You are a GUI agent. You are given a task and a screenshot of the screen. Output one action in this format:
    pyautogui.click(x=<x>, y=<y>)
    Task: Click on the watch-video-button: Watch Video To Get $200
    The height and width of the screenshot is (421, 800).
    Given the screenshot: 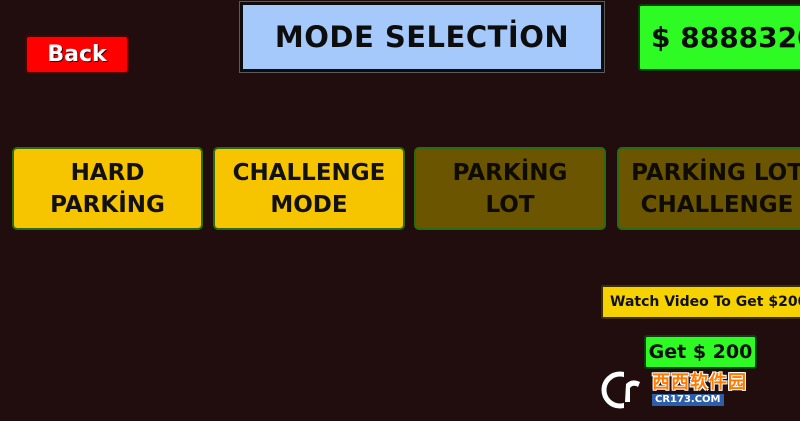 What is the action you would take?
    pyautogui.click(x=700, y=302)
    